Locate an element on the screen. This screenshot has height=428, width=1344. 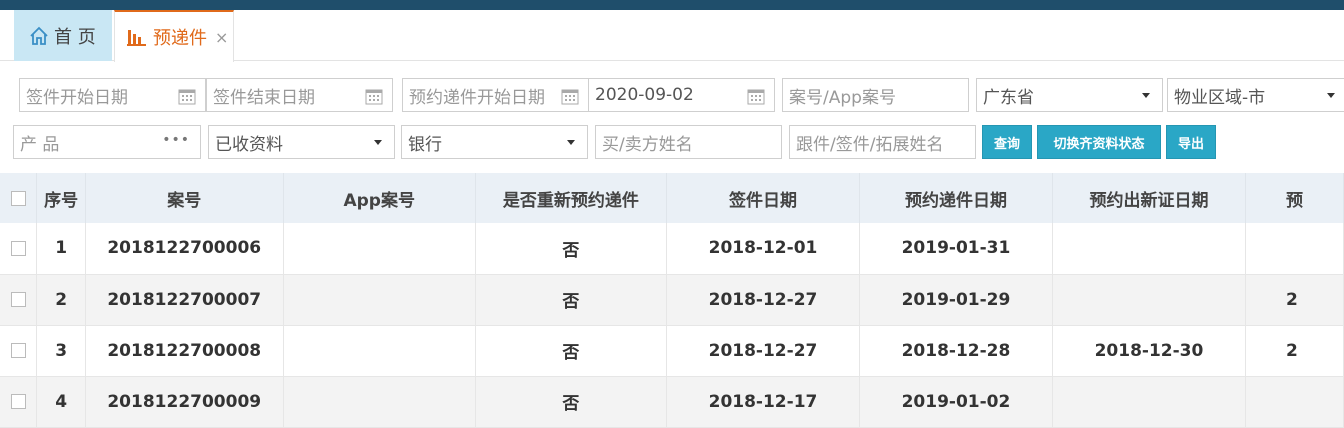
sign-end-date-input: 签件结束日期 is located at coordinates (299, 95).